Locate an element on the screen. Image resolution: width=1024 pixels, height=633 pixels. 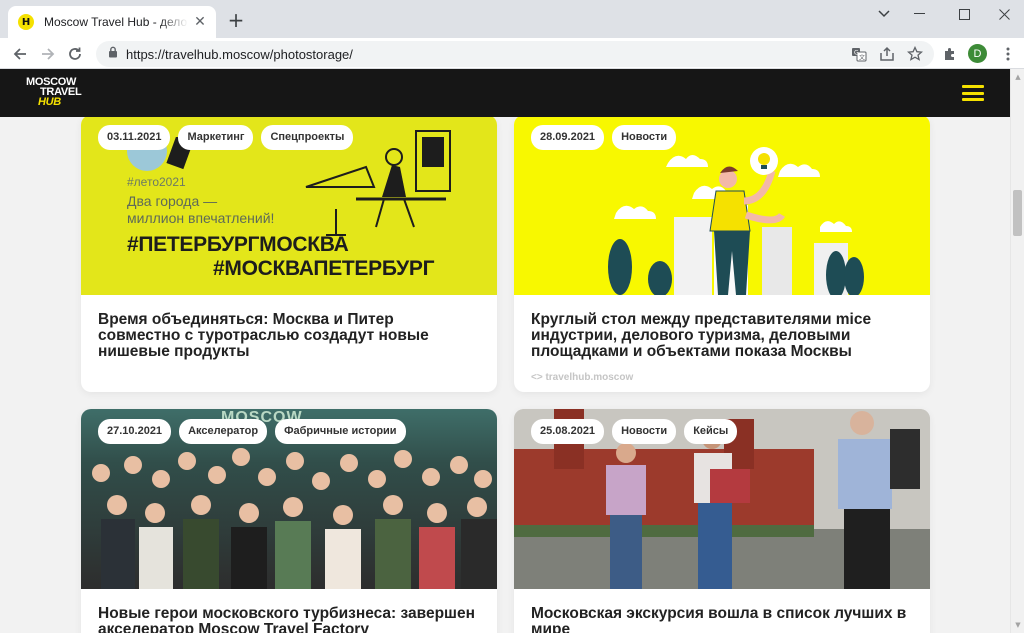
address-bar: https://travelhub.moscow/photostorage/ is located at coordinates (515, 54).